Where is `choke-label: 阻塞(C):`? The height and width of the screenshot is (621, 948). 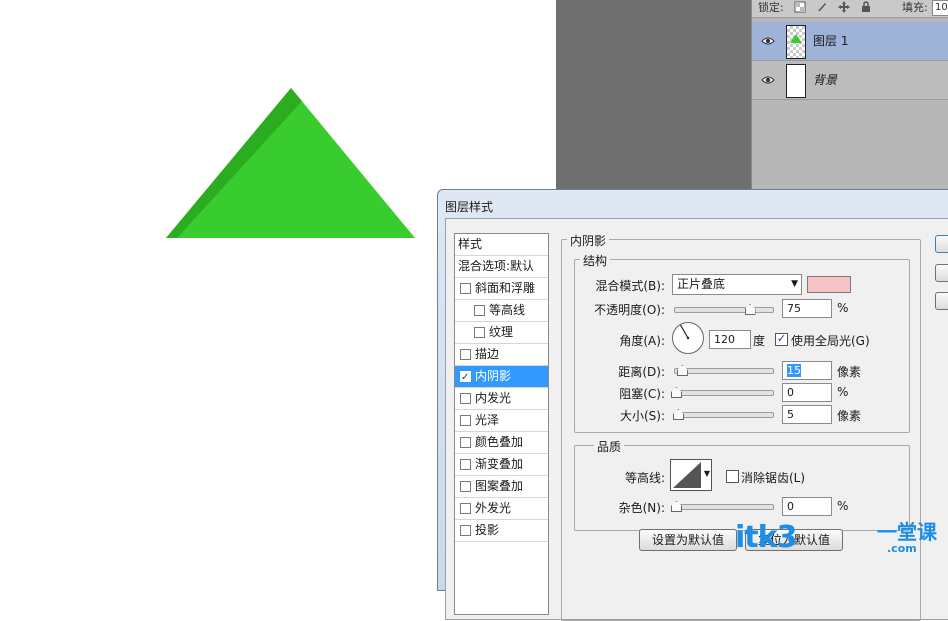
choke-label: 阻塞(C): is located at coordinates (642, 394).